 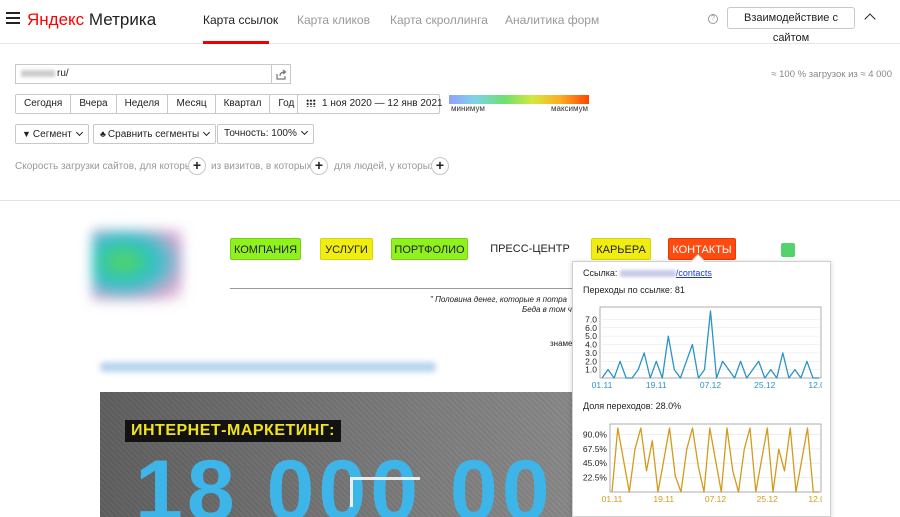 I want to click on tab-scroll-map: Карта скроллинга, so click(x=439, y=20).